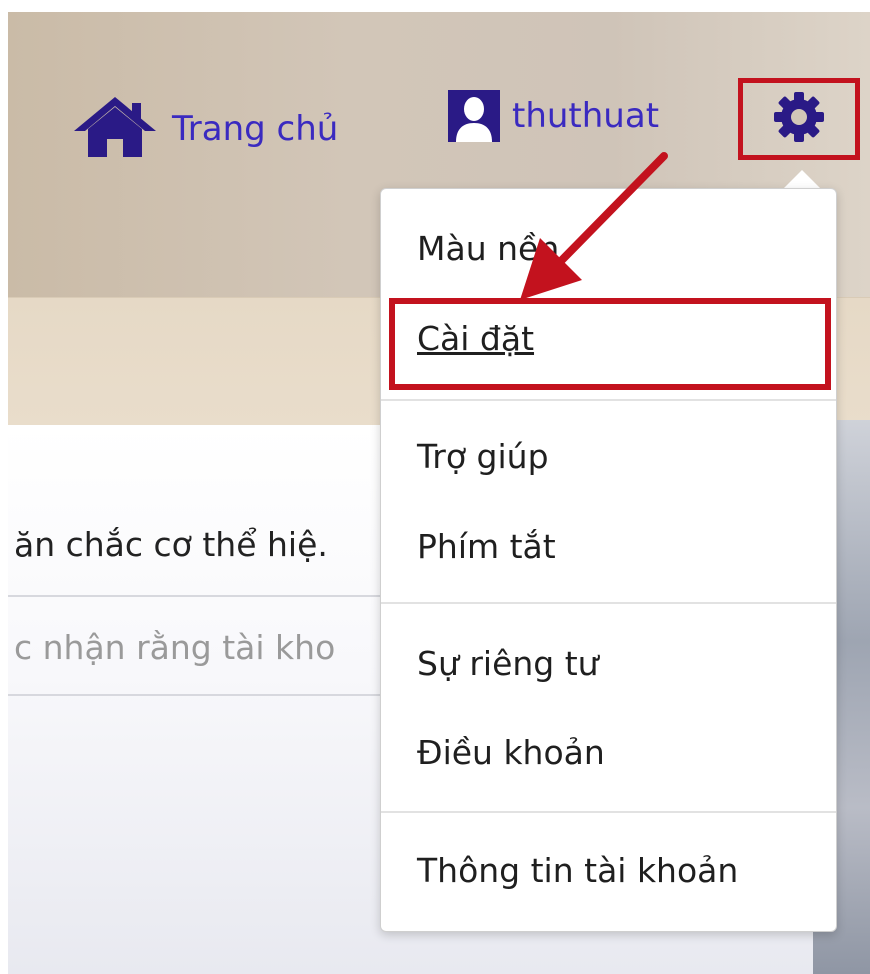 This screenshot has height=974, width=870. What do you see at coordinates (483, 456) in the screenshot?
I see `menu-item-help: Trợ giúp` at bounding box center [483, 456].